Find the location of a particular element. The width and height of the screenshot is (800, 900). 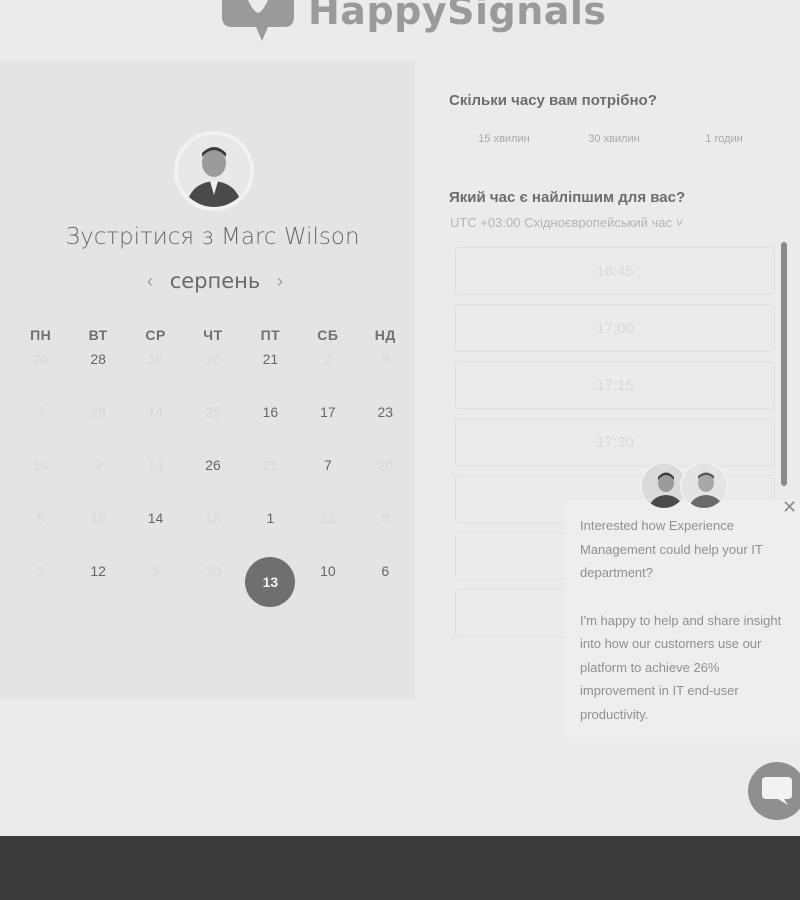

person-photo-icon is located at coordinates (214, 171).